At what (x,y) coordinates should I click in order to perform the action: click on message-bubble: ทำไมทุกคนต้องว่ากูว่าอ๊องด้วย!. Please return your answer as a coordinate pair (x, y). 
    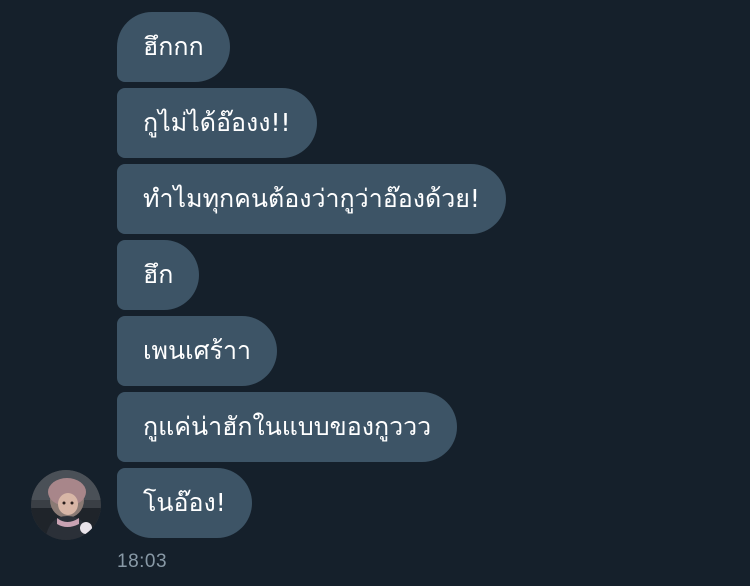
    Looking at the image, I should click on (311, 199).